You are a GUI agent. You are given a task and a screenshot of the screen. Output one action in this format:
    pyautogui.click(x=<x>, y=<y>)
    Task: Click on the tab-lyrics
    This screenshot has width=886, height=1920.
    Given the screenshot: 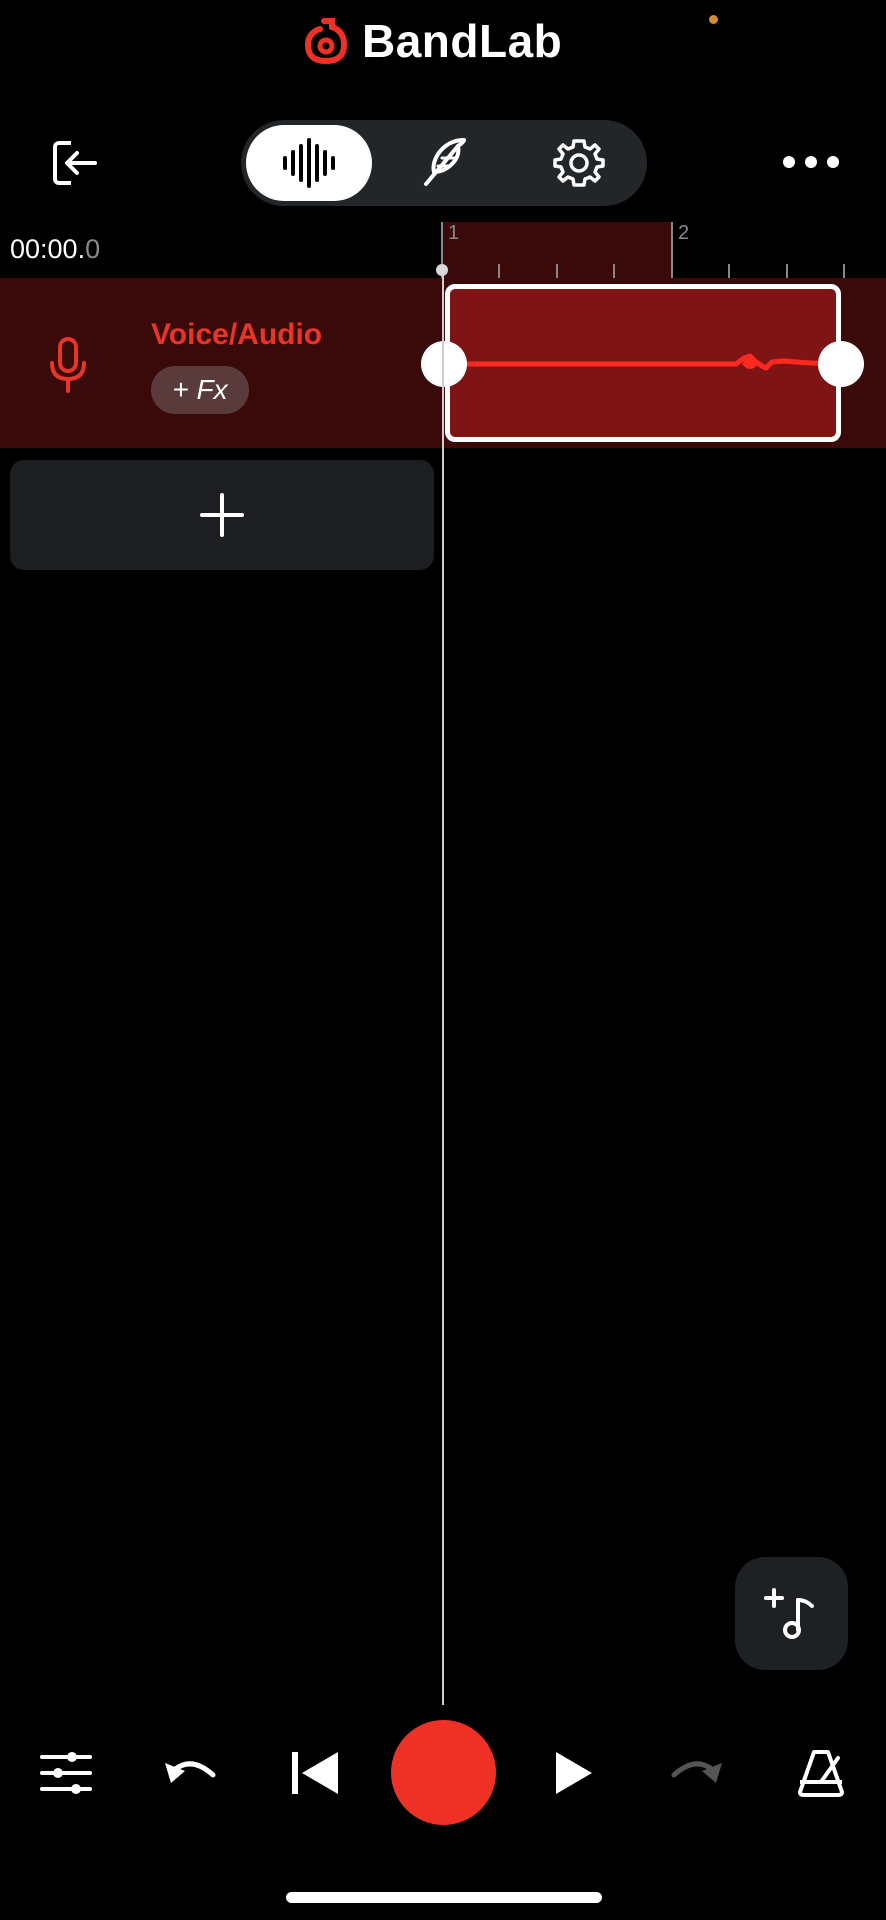 What is the action you would take?
    pyautogui.click(x=443, y=163)
    